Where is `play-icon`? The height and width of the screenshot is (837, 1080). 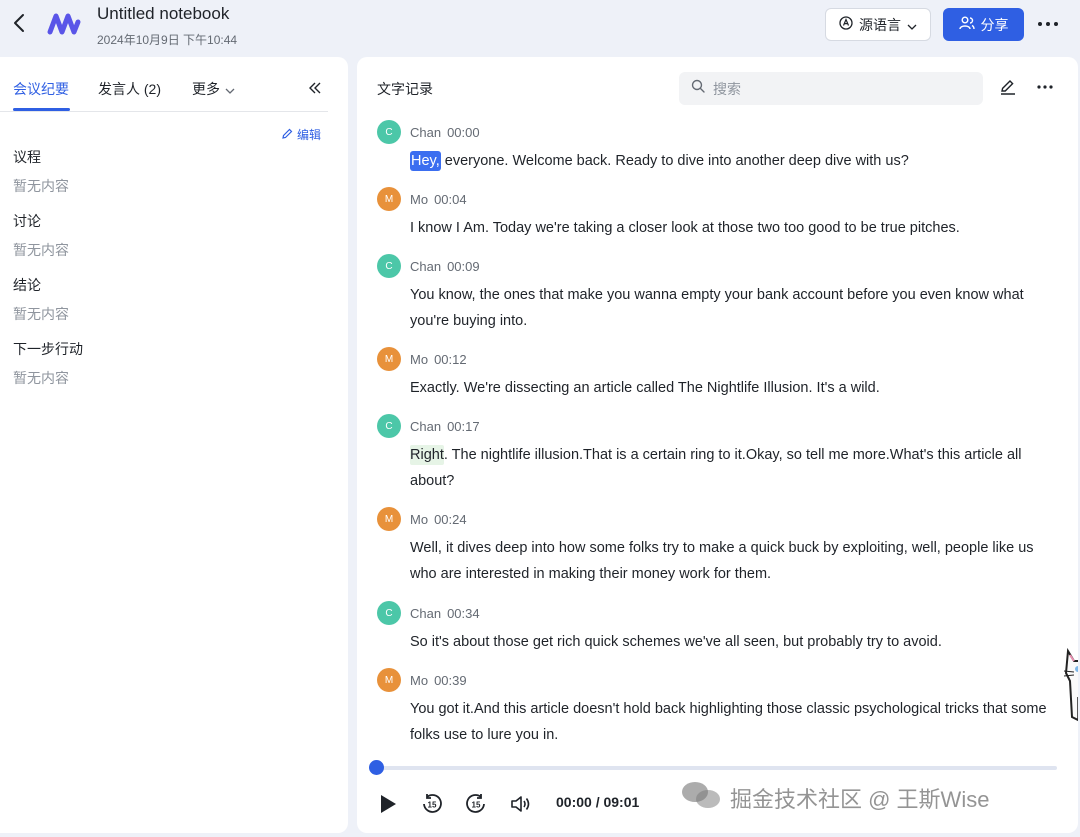 play-icon is located at coordinates (388, 804).